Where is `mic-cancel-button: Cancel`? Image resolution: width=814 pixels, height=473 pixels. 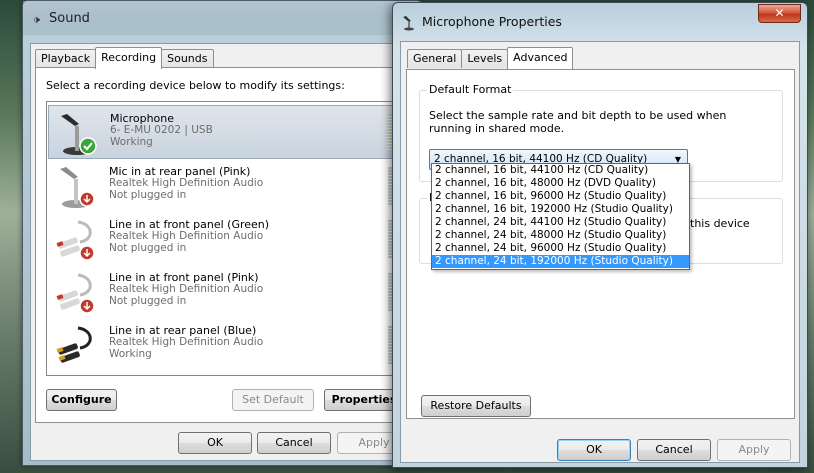
mic-cancel-button: Cancel is located at coordinates (674, 450).